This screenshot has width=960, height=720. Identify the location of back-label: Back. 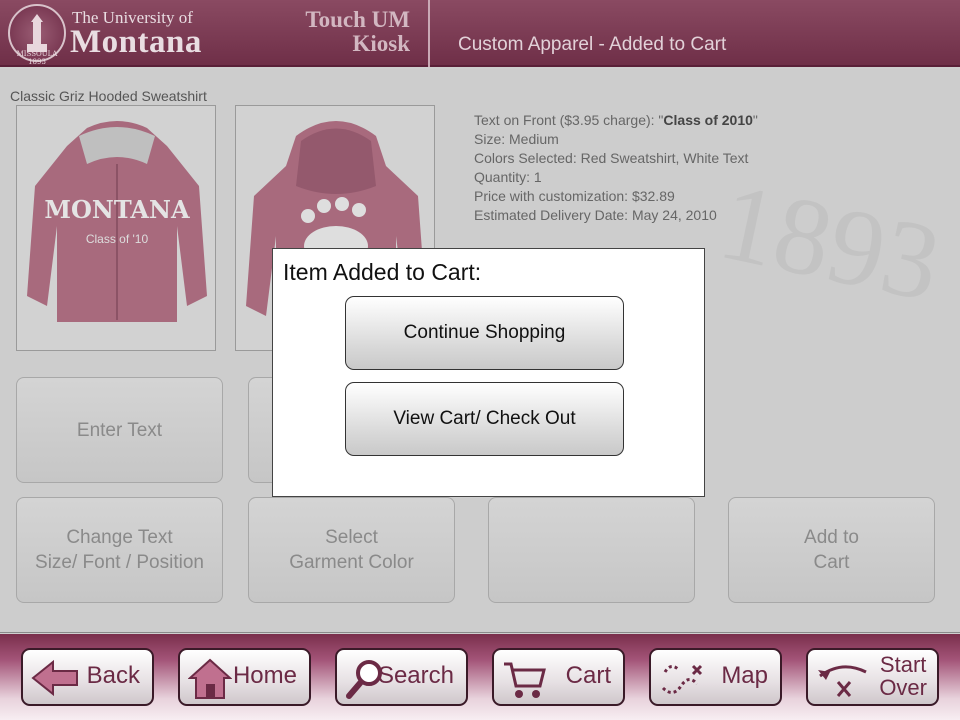
(113, 675).